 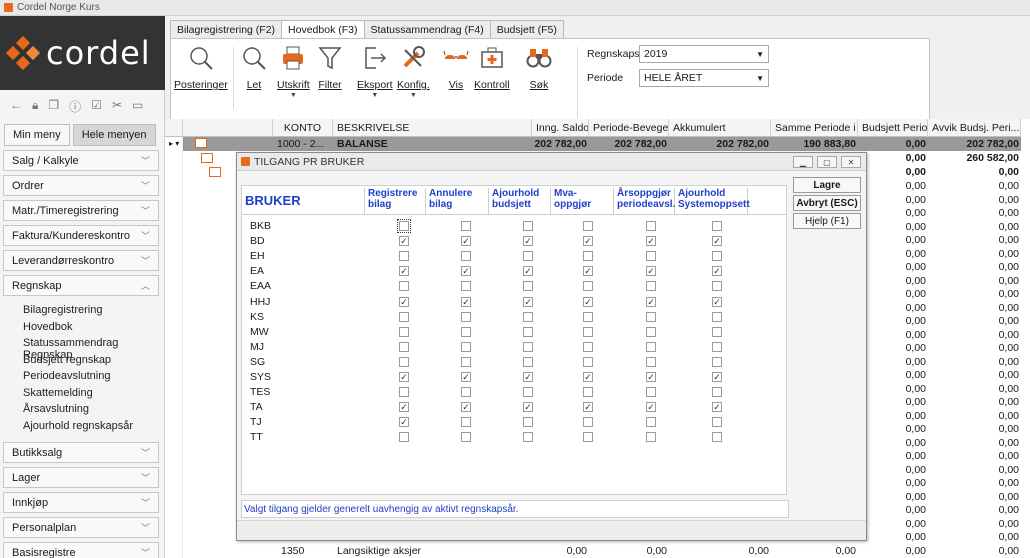 I want to click on sidebar-item-matr: Matr./Timeregistrering ﹀, so click(x=81, y=210).